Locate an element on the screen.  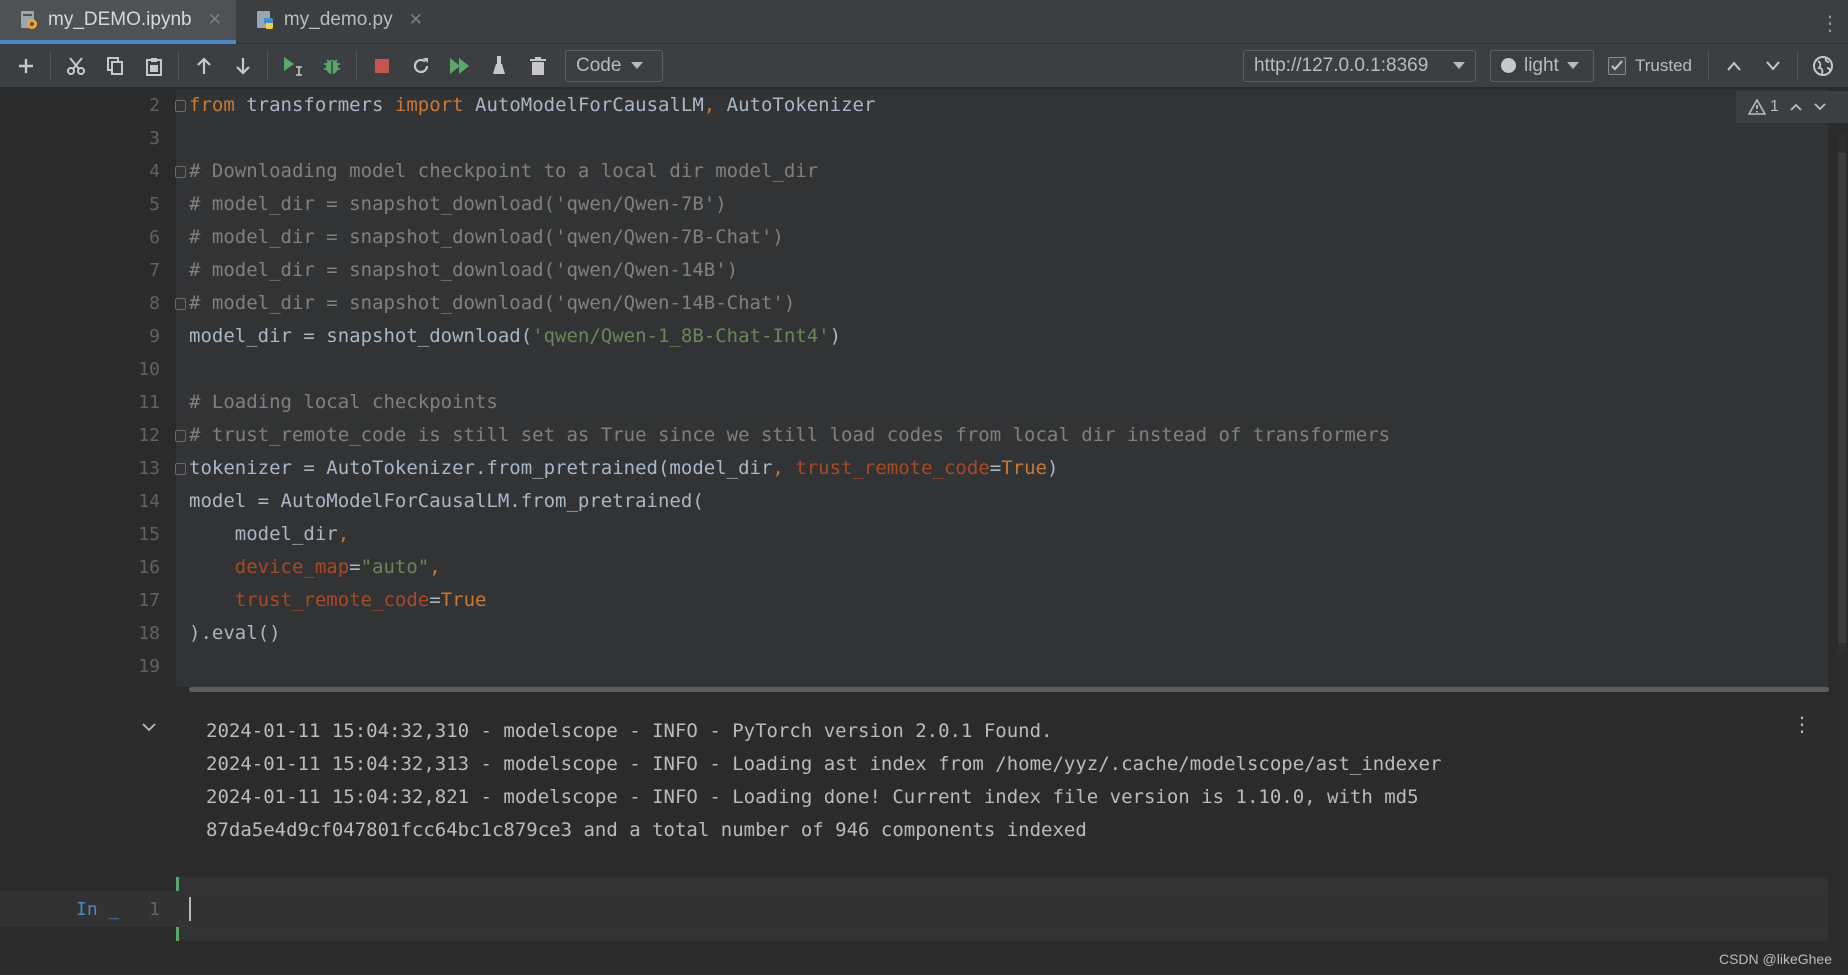
code-line: model_dir, is located at coordinates (269, 534).